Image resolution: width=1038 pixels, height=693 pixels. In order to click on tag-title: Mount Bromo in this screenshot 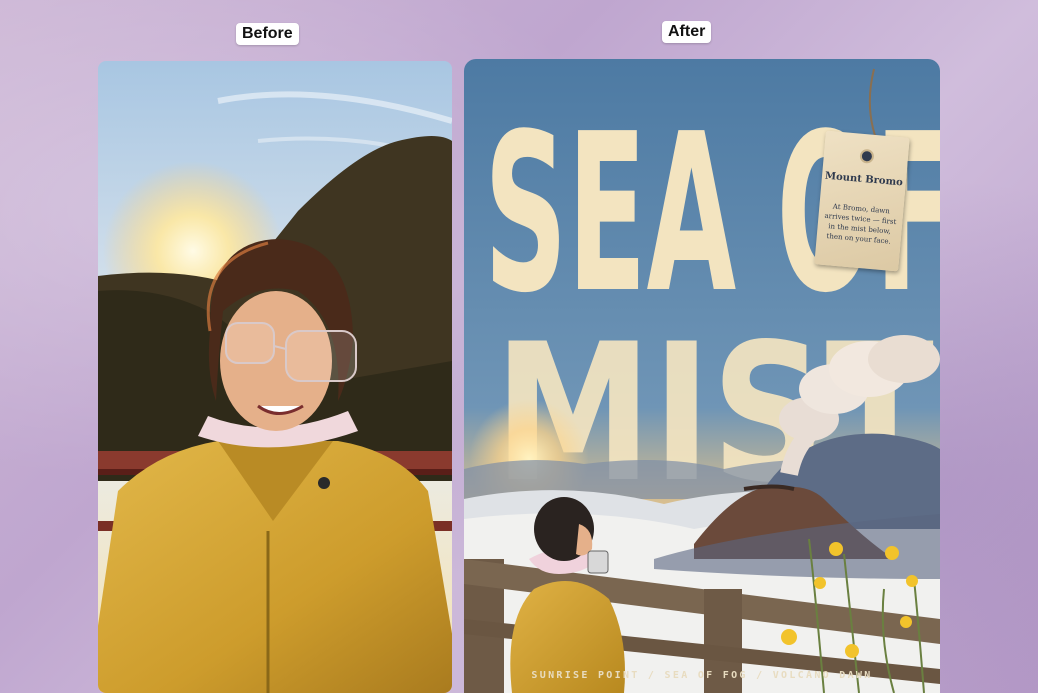, I will do `click(864, 179)`.